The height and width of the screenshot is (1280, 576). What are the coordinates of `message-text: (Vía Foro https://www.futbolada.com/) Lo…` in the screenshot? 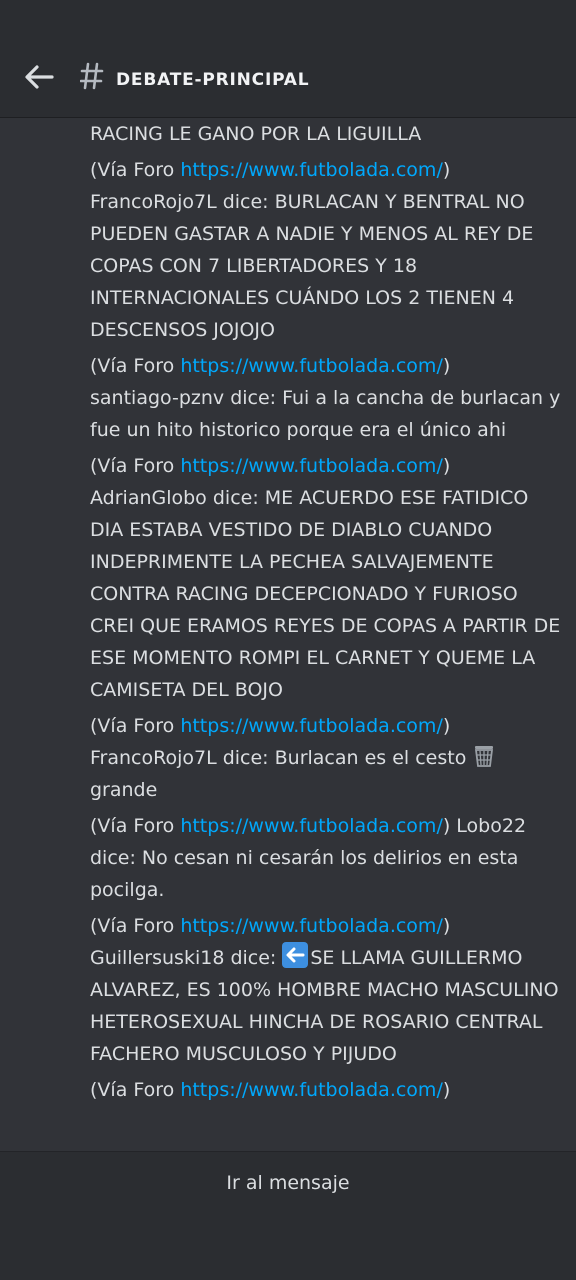 It's located at (326, 858).